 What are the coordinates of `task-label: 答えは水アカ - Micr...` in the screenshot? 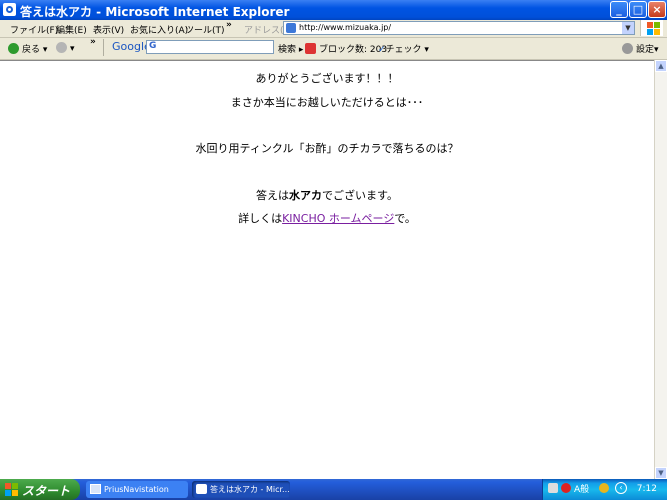 It's located at (250, 489).